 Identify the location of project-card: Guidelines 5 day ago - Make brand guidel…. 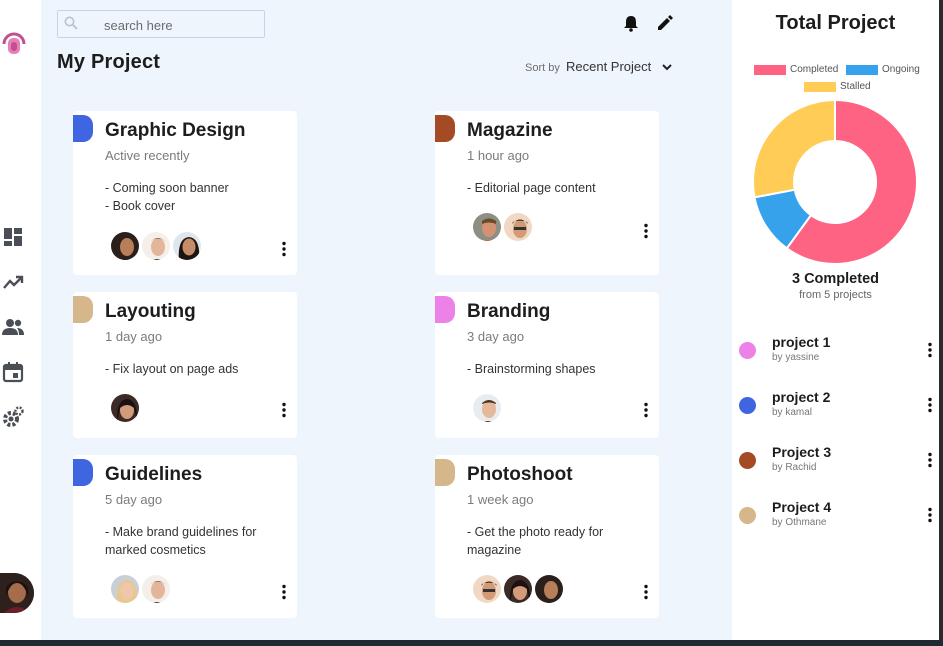
(185, 536).